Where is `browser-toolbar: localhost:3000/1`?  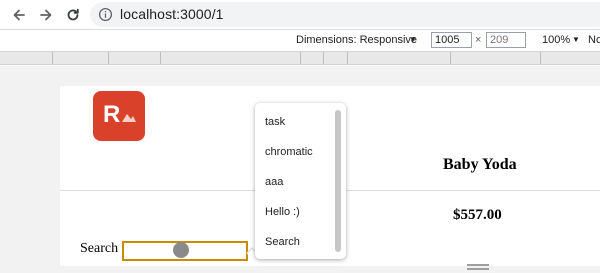
browser-toolbar: localhost:3000/1 is located at coordinates (300, 15).